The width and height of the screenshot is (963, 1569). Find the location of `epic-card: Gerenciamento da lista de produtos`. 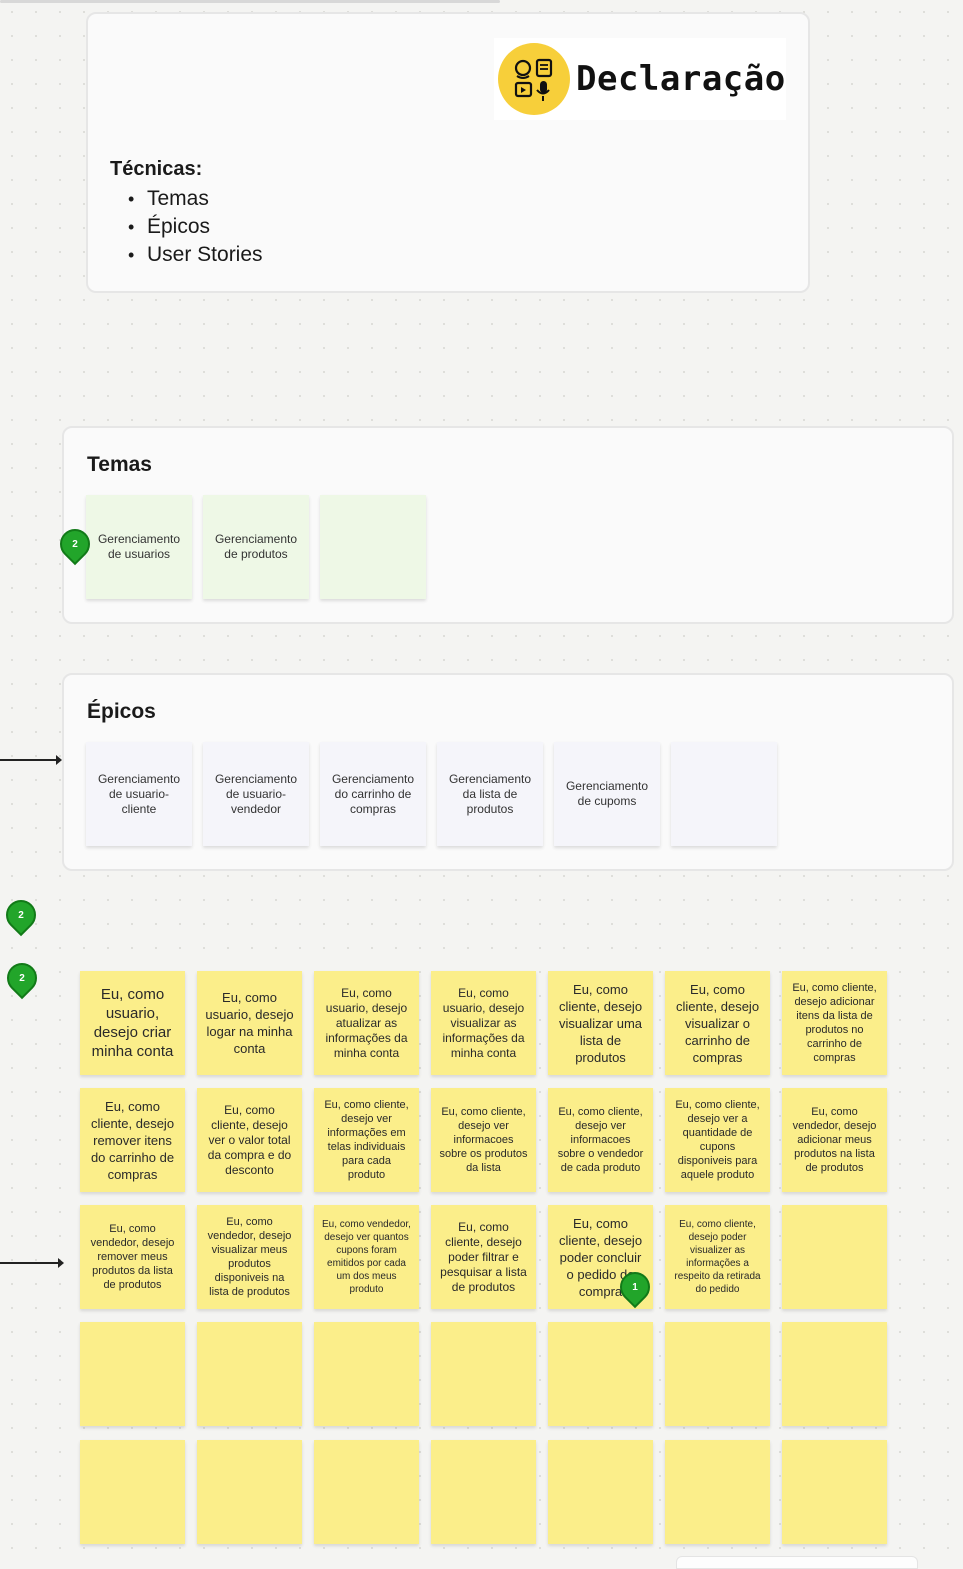

epic-card: Gerenciamento da lista de produtos is located at coordinates (490, 794).